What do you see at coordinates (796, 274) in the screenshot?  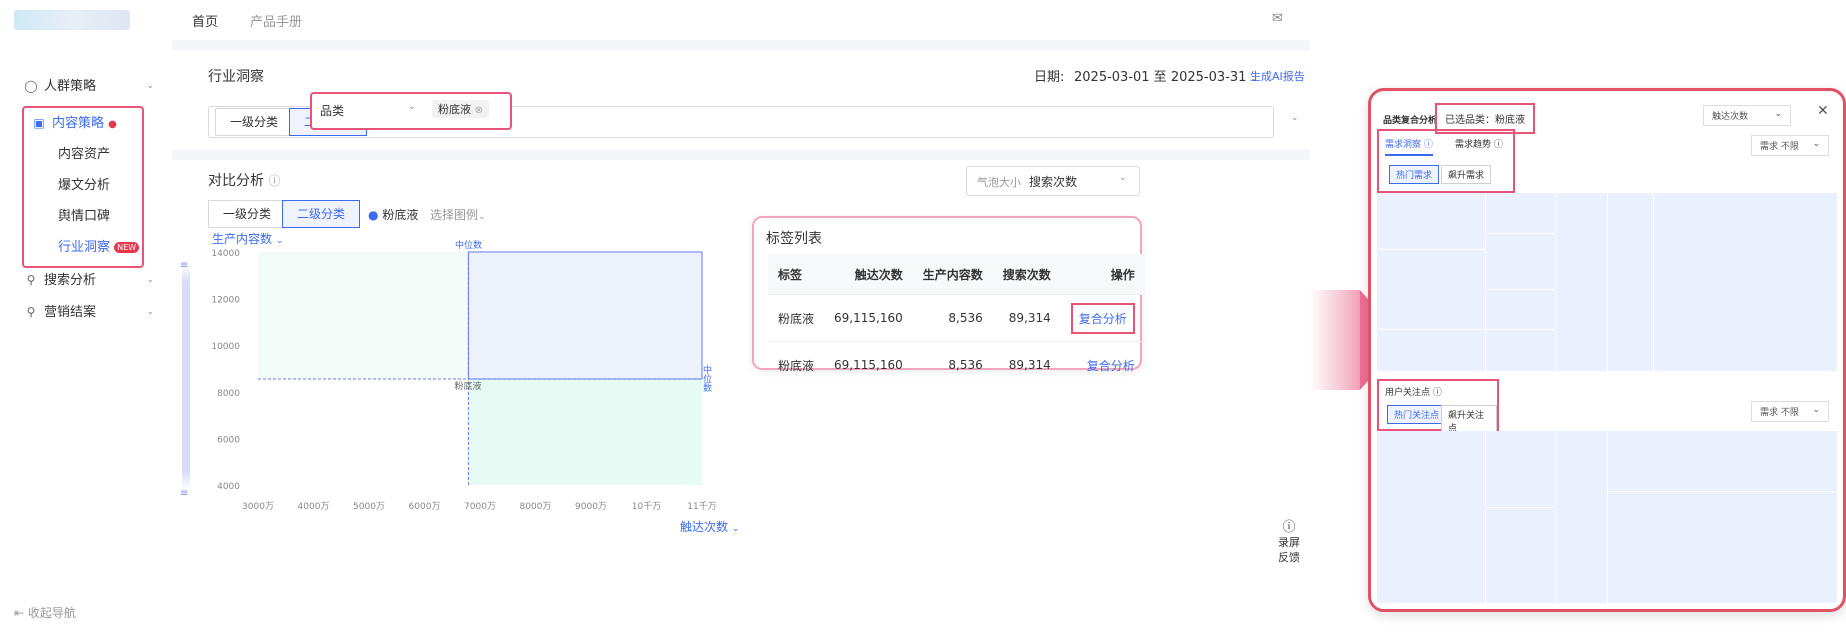 I see `column-header: 标签` at bounding box center [796, 274].